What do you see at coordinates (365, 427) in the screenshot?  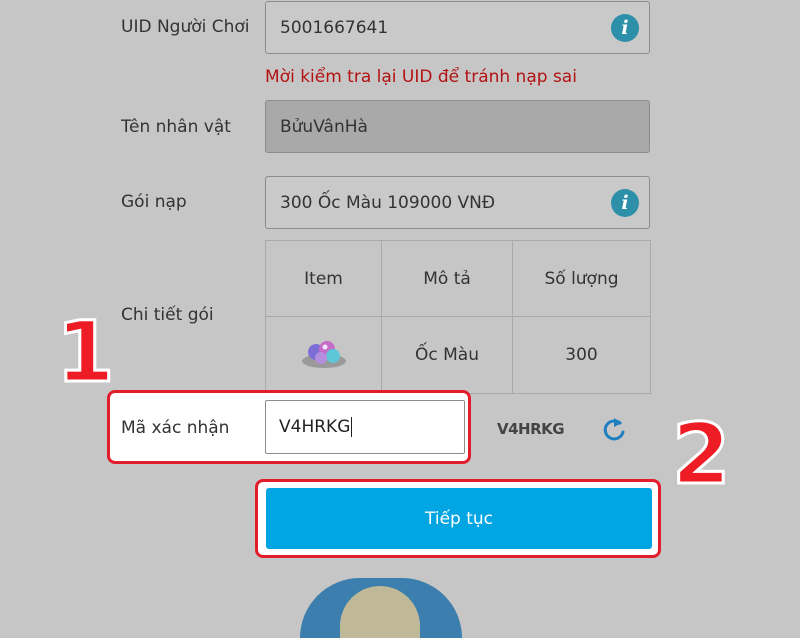 I see `captcha-input: V4HRKG` at bounding box center [365, 427].